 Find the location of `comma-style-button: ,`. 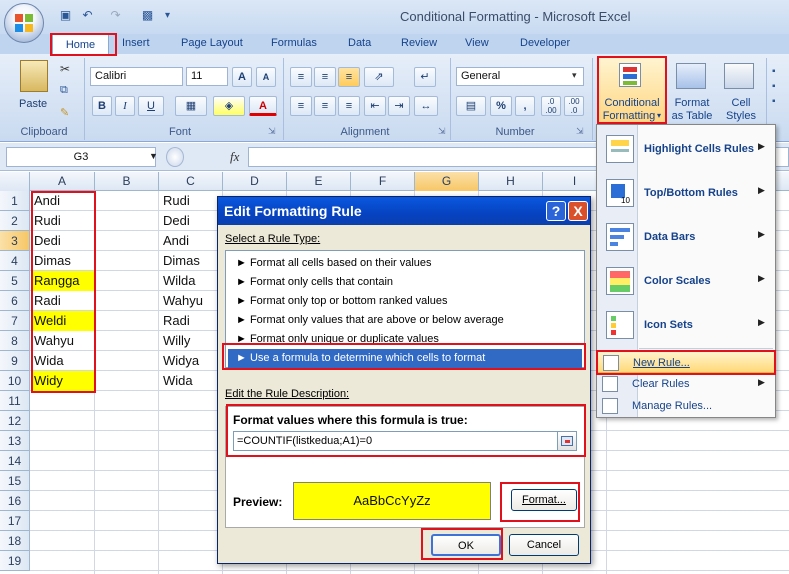

comma-style-button: , is located at coordinates (525, 106).